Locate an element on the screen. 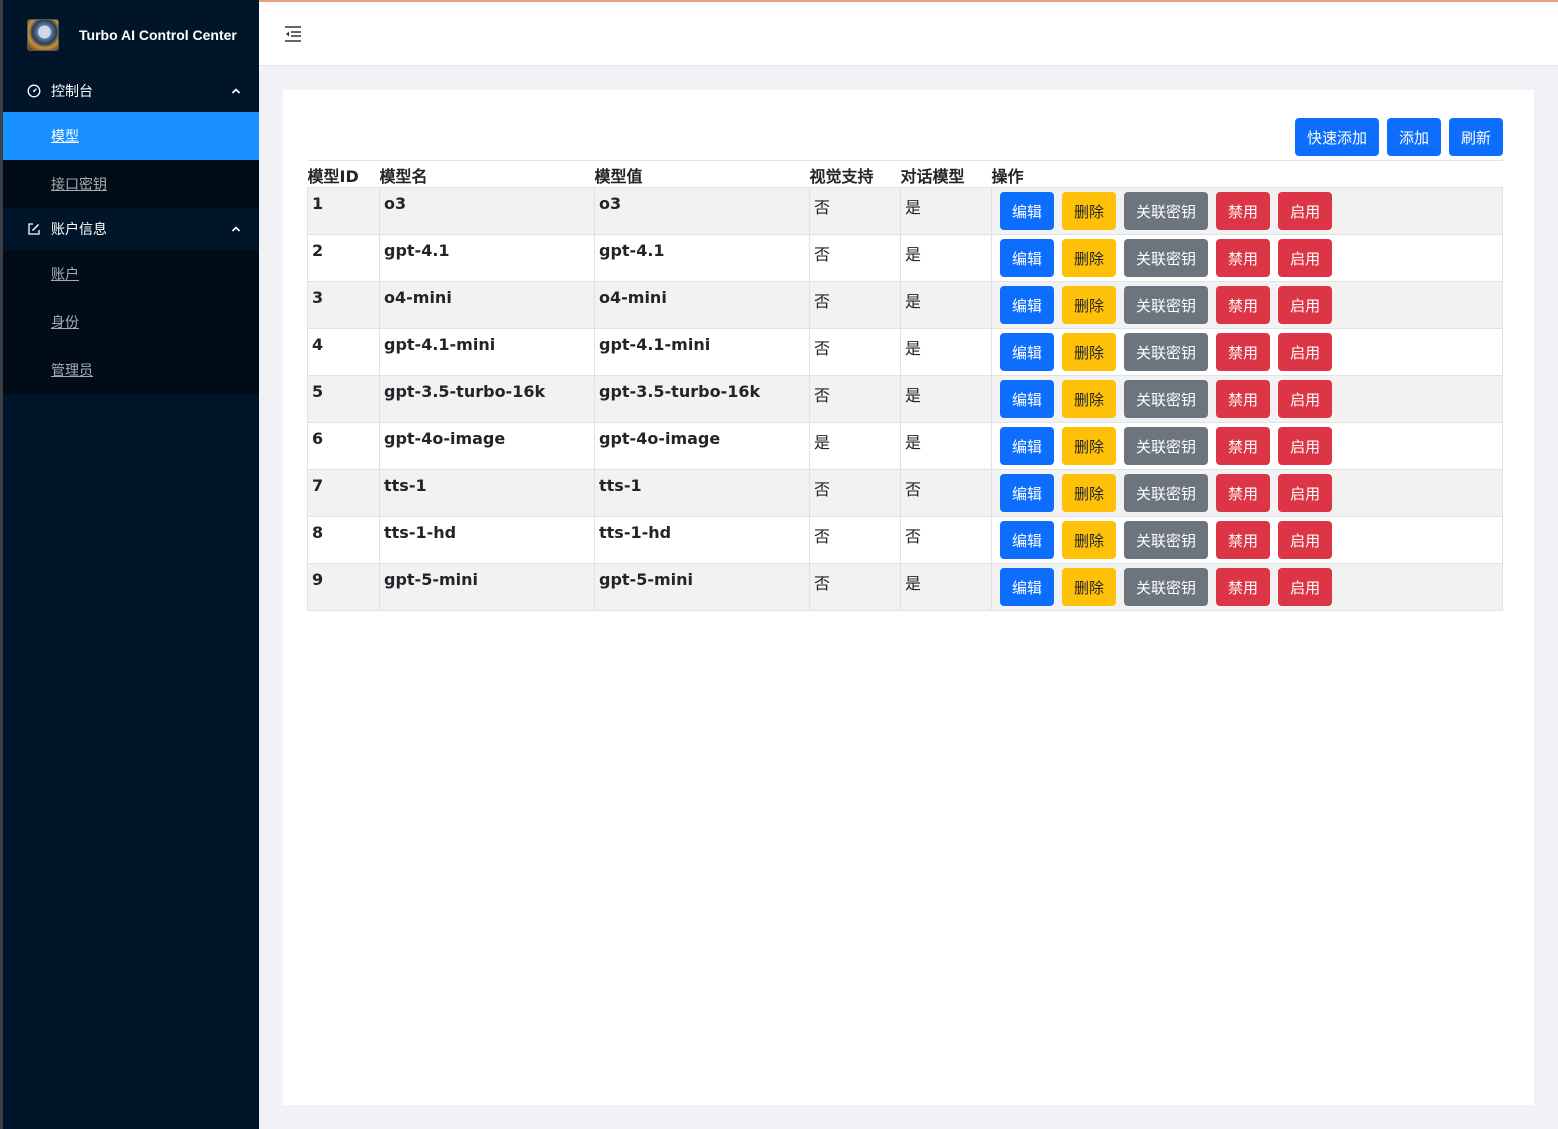 Image resolution: width=1558 pixels, height=1129 pixels. table-row: 3 o4-mini o4-mini 否是编辑 删除 关联密钥 禁用 启用 is located at coordinates (905, 305).